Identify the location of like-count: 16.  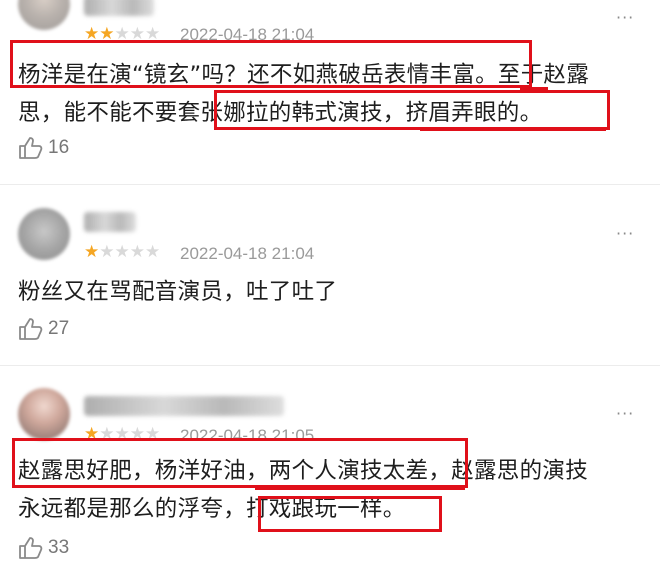
(59, 147).